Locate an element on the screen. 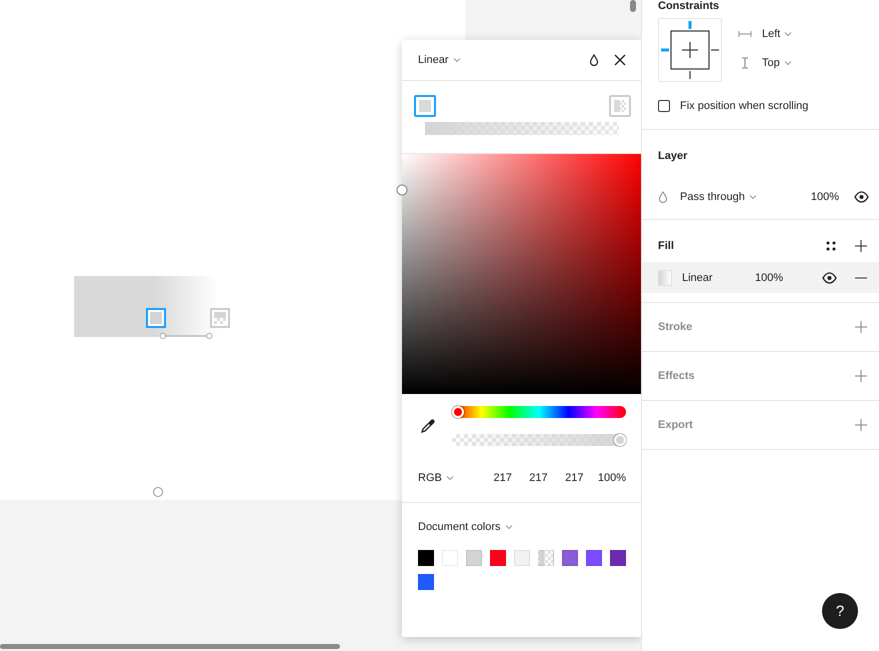 This screenshot has width=879, height=651. minus-icon is located at coordinates (861, 277).